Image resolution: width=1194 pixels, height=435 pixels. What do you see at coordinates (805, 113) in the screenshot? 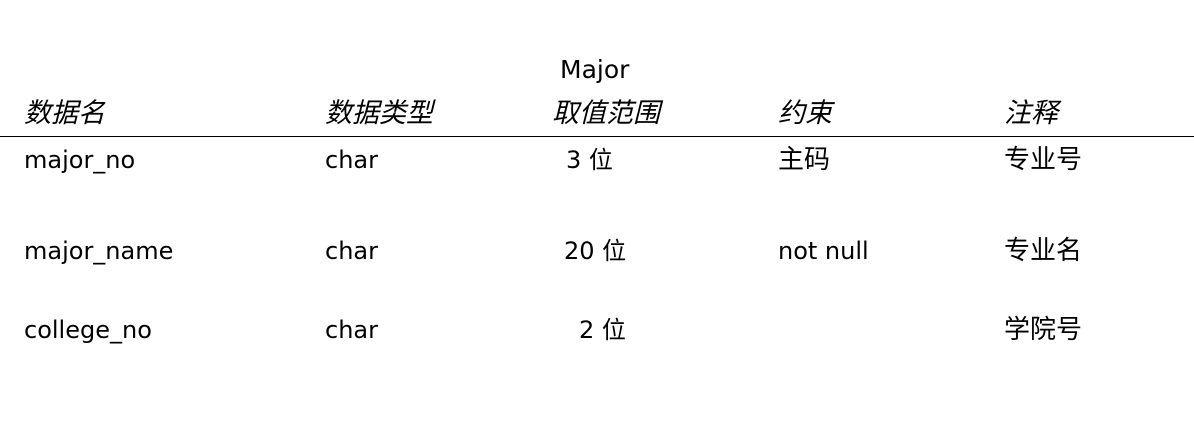
I see `header-constraint: 约束` at bounding box center [805, 113].